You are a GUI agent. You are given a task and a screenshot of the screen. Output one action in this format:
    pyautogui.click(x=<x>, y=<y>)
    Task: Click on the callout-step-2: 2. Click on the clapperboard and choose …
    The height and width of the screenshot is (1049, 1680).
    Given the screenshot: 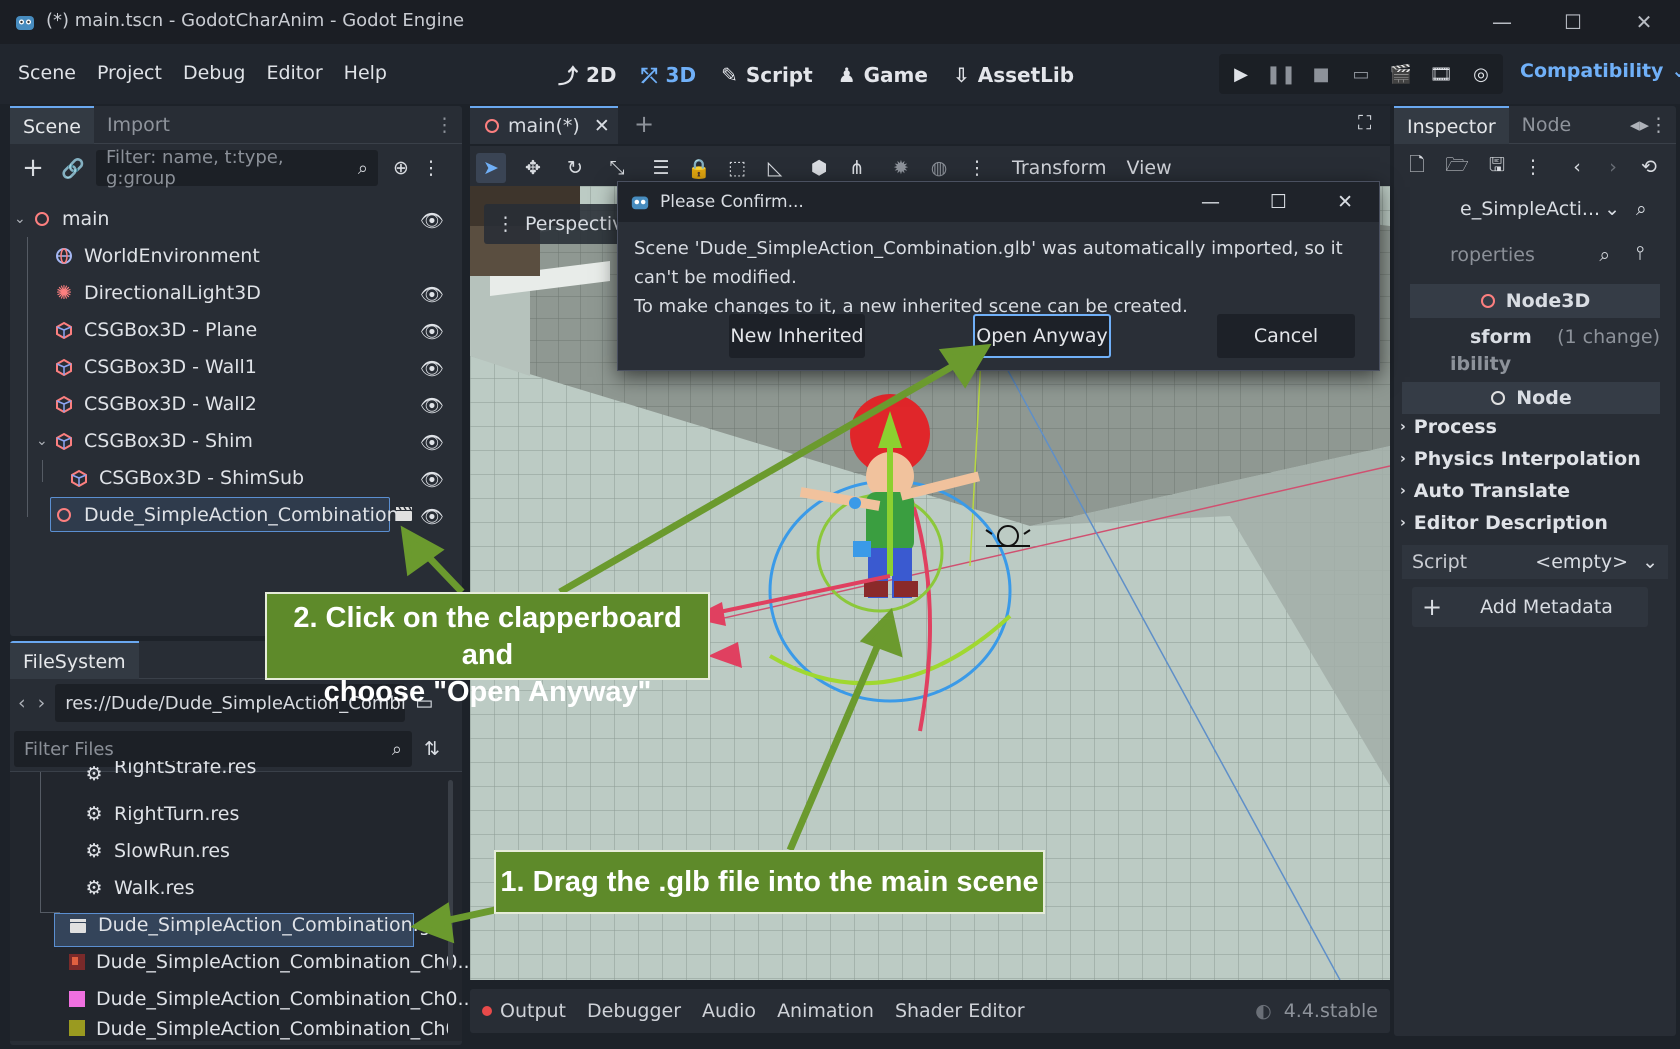 What is the action you would take?
    pyautogui.click(x=487, y=650)
    